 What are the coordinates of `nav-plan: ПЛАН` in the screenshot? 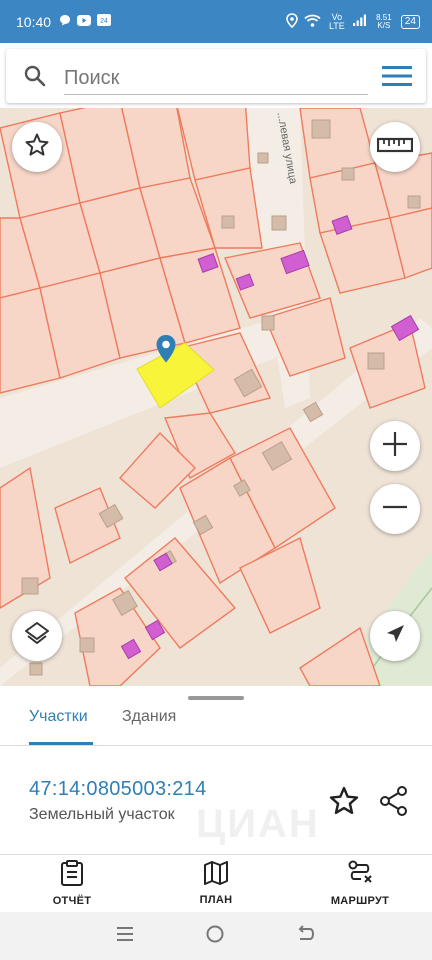 It's located at (216, 883).